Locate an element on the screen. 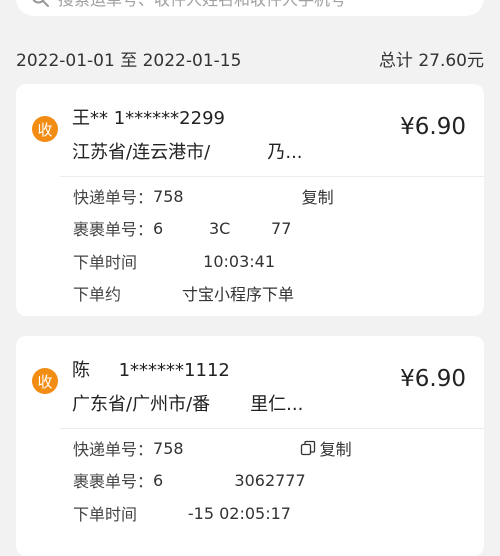  date-range-text: 2022-01-01 至 2022-01-15 is located at coordinates (129, 60).